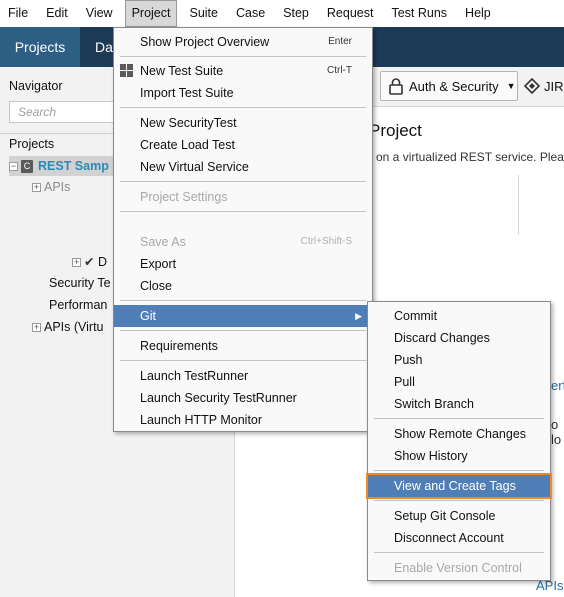 Image resolution: width=564 pixels, height=597 pixels. Describe the element at coordinates (243, 197) in the screenshot. I see `menu-item-project-settings: Project Settings` at that location.